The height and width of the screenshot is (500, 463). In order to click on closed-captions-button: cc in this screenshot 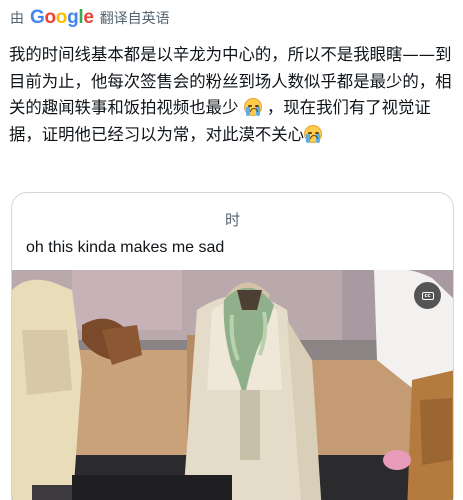, I will do `click(427, 295)`.